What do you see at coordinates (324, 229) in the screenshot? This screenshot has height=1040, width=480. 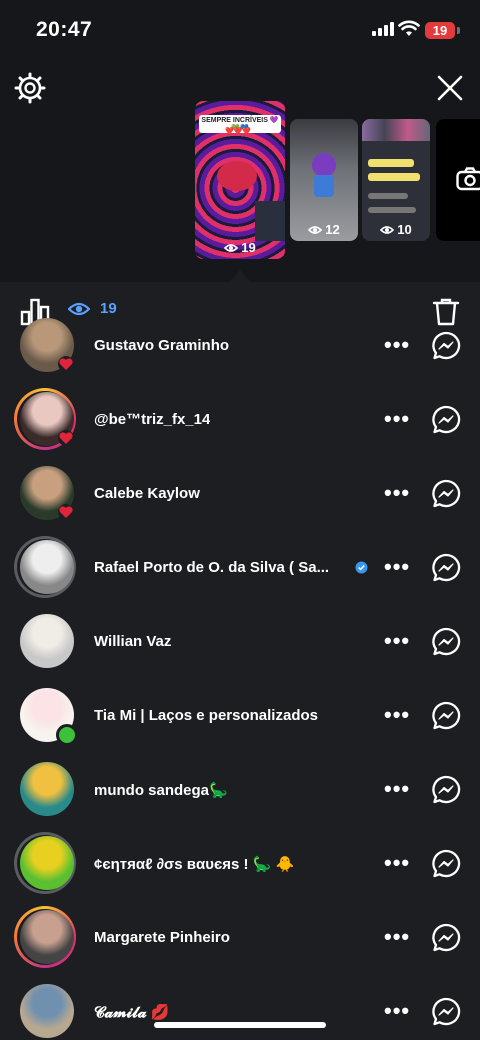 I see `story-view-count: 12` at bounding box center [324, 229].